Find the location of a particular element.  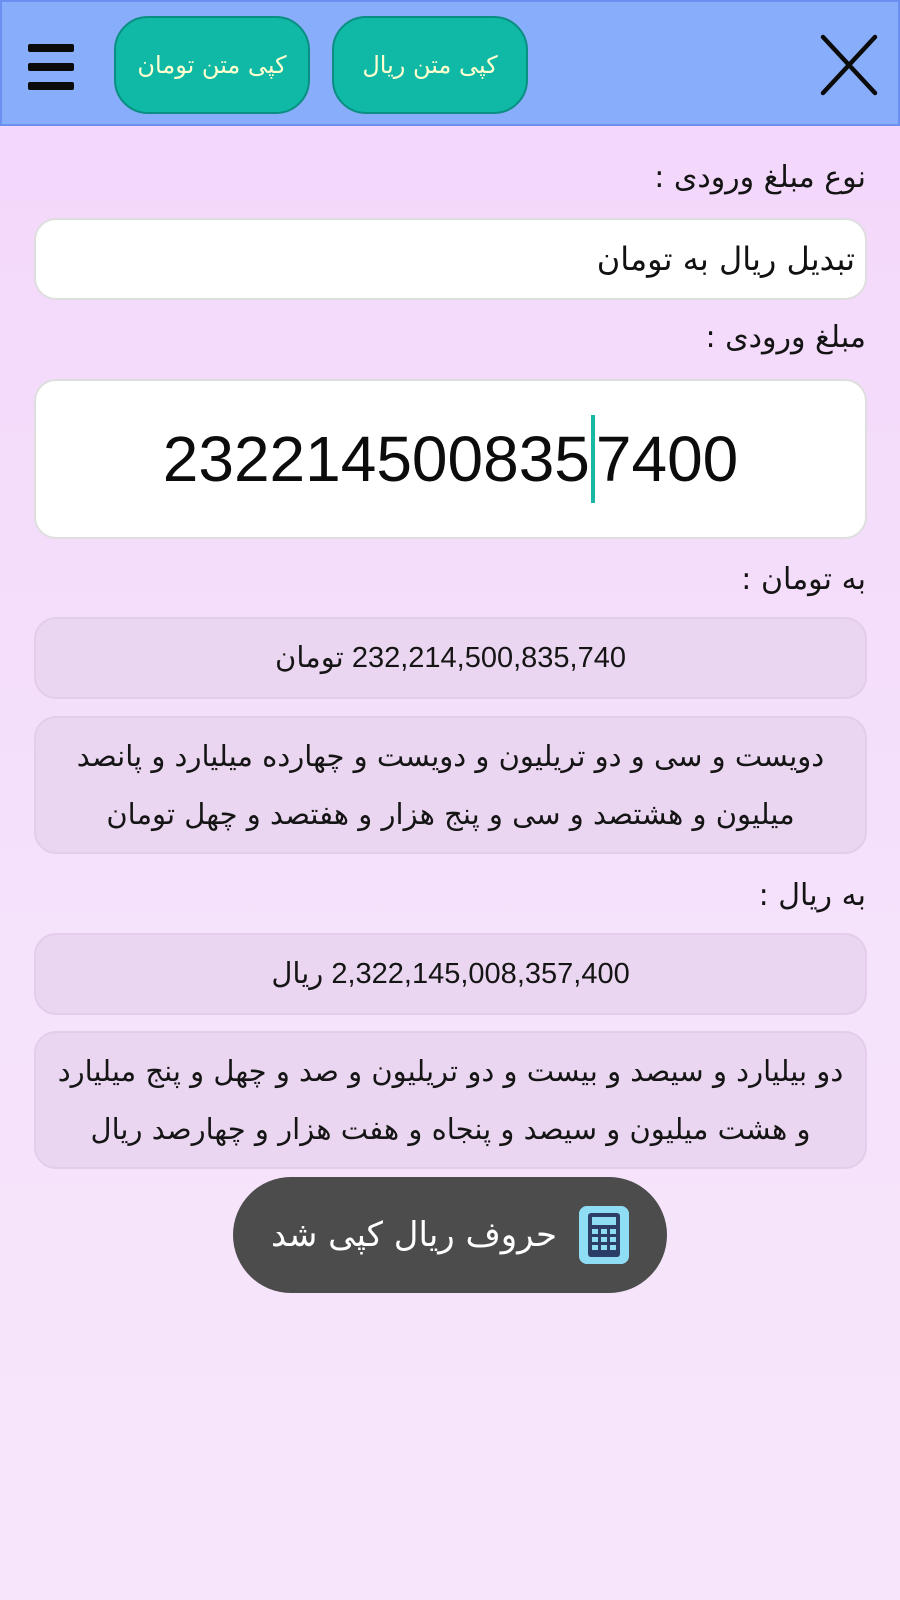

hamburger-menu-icon is located at coordinates (51, 67).